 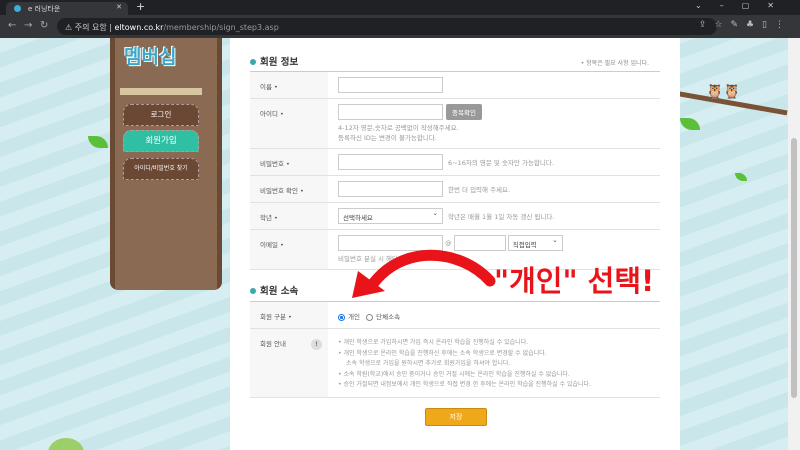 I want to click on scrollbar, so click(x=794, y=244).